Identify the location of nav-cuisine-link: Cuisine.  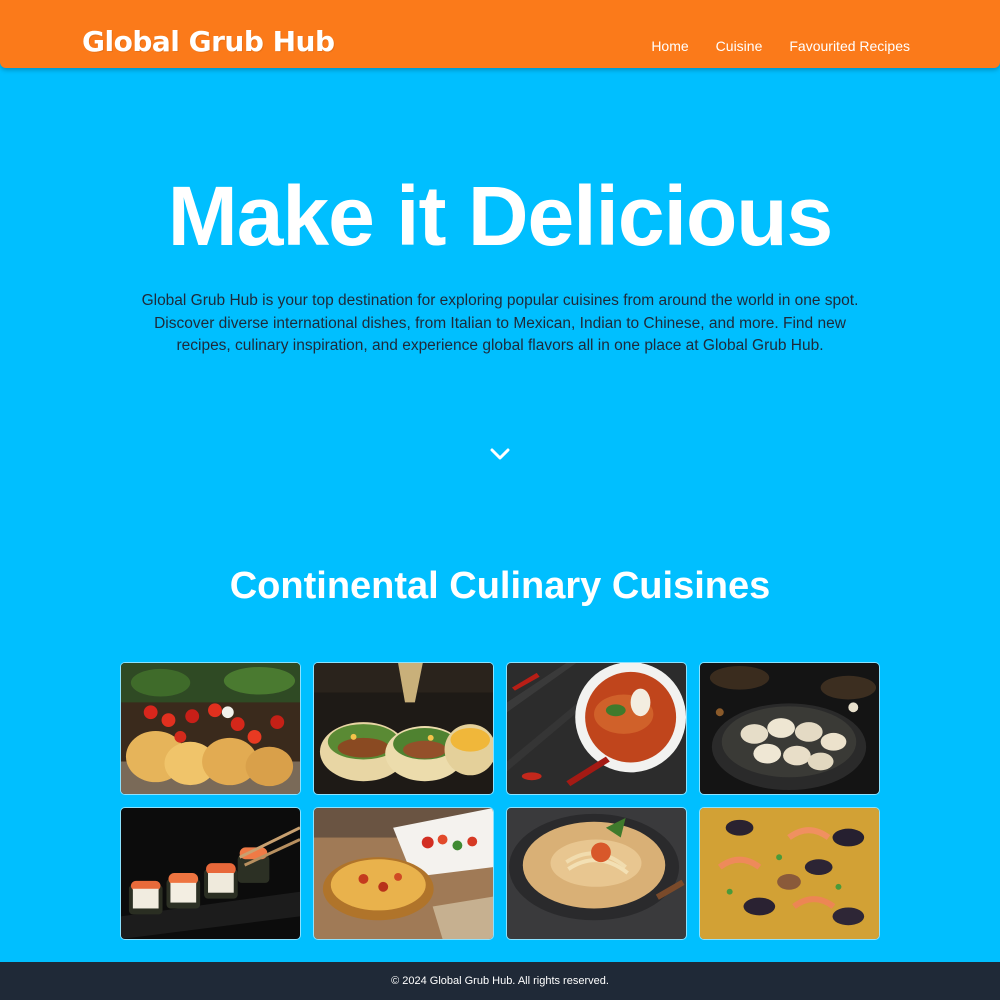
(739, 46).